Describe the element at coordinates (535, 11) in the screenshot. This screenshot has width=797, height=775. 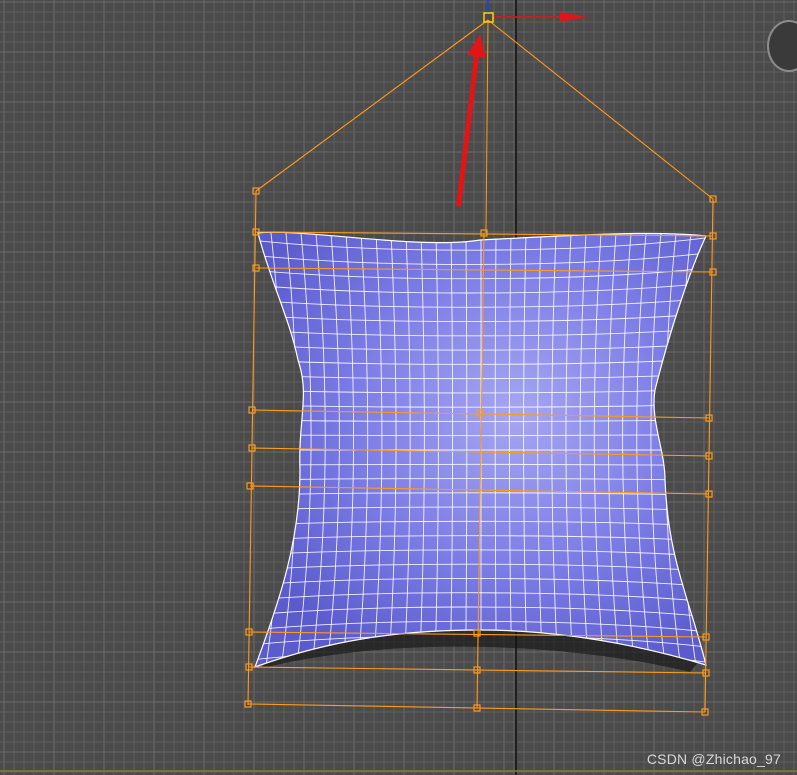
I see `transform-gizmo` at that location.